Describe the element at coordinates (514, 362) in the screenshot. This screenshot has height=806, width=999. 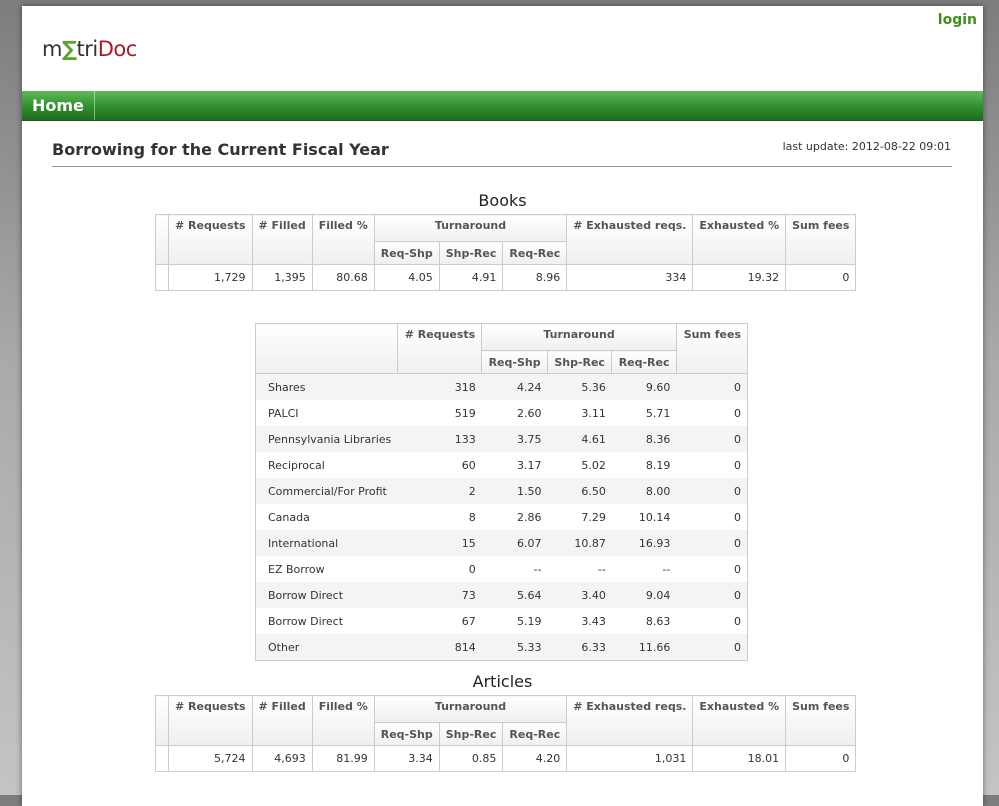
I see `libs-header-req-shp: Req-Shp` at that location.